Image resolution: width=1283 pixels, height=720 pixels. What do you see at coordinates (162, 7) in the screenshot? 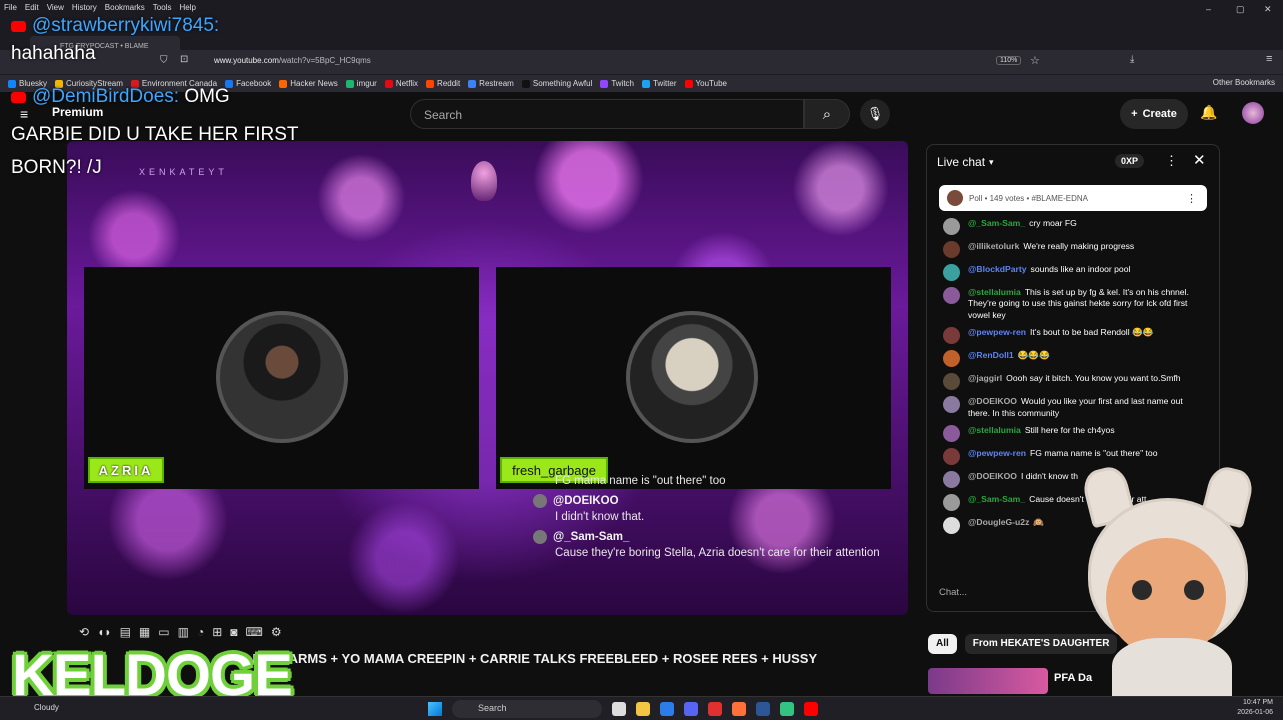
I see `menu-tools: Tools` at bounding box center [162, 7].